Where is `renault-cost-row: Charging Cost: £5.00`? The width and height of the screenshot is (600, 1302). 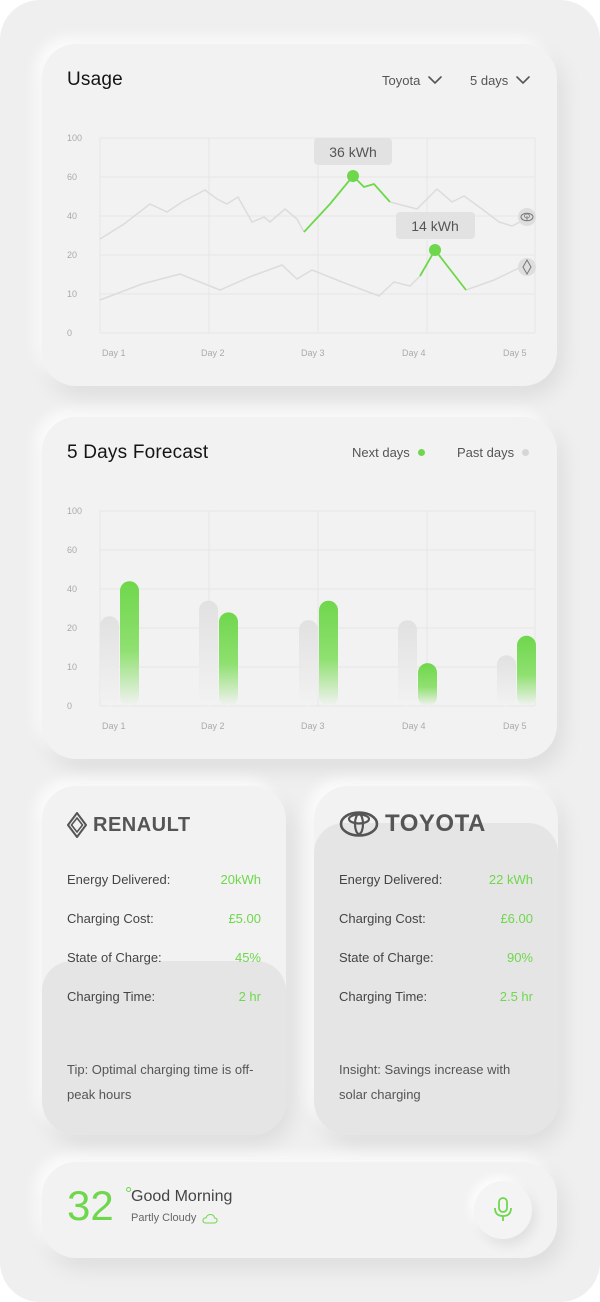
renault-cost-row: Charging Cost: £5.00 is located at coordinates (164, 918).